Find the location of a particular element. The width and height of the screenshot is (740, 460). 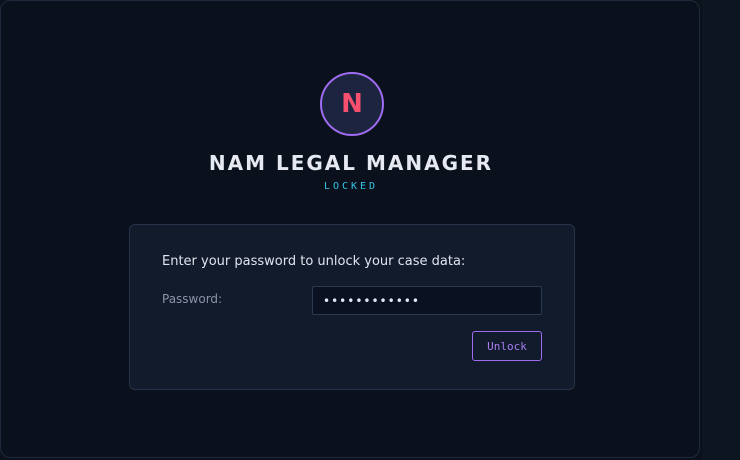

password-input is located at coordinates (427, 300).